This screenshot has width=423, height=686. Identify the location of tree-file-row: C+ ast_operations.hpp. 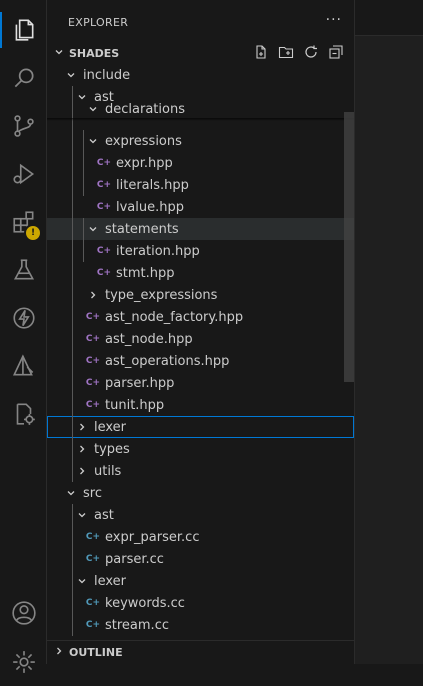
(200, 361).